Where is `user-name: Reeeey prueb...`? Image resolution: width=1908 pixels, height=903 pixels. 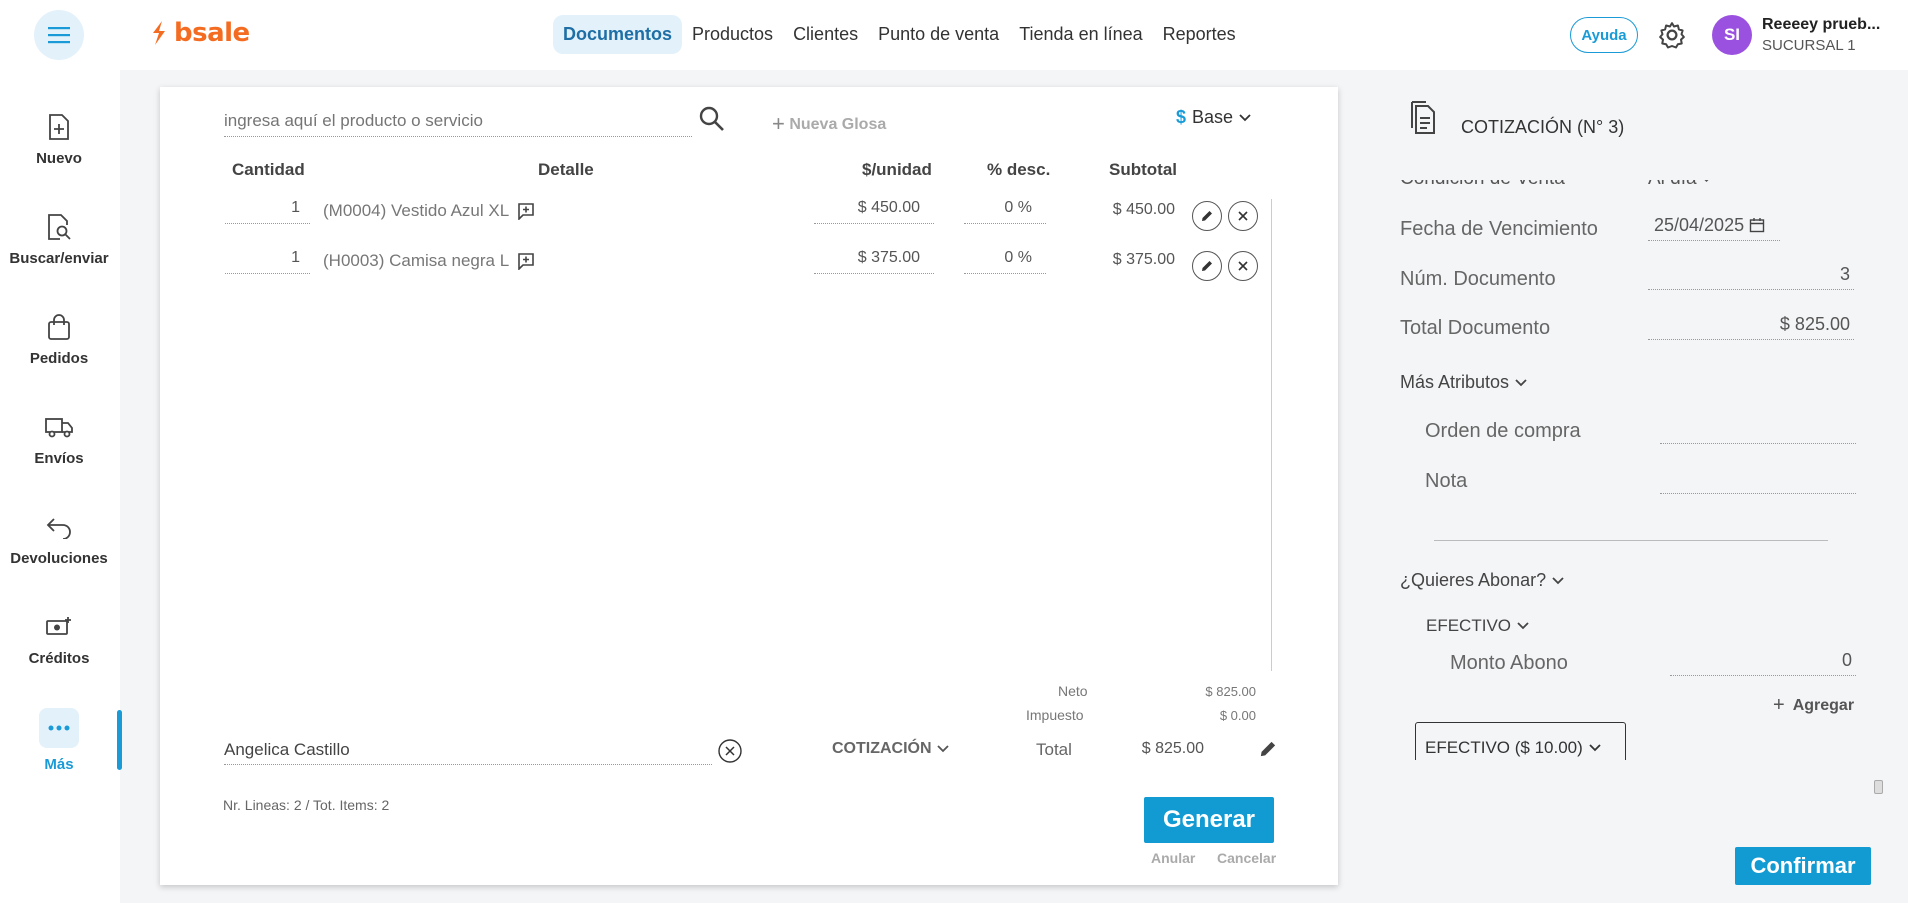 user-name: Reeeey prueb... is located at coordinates (1821, 25).